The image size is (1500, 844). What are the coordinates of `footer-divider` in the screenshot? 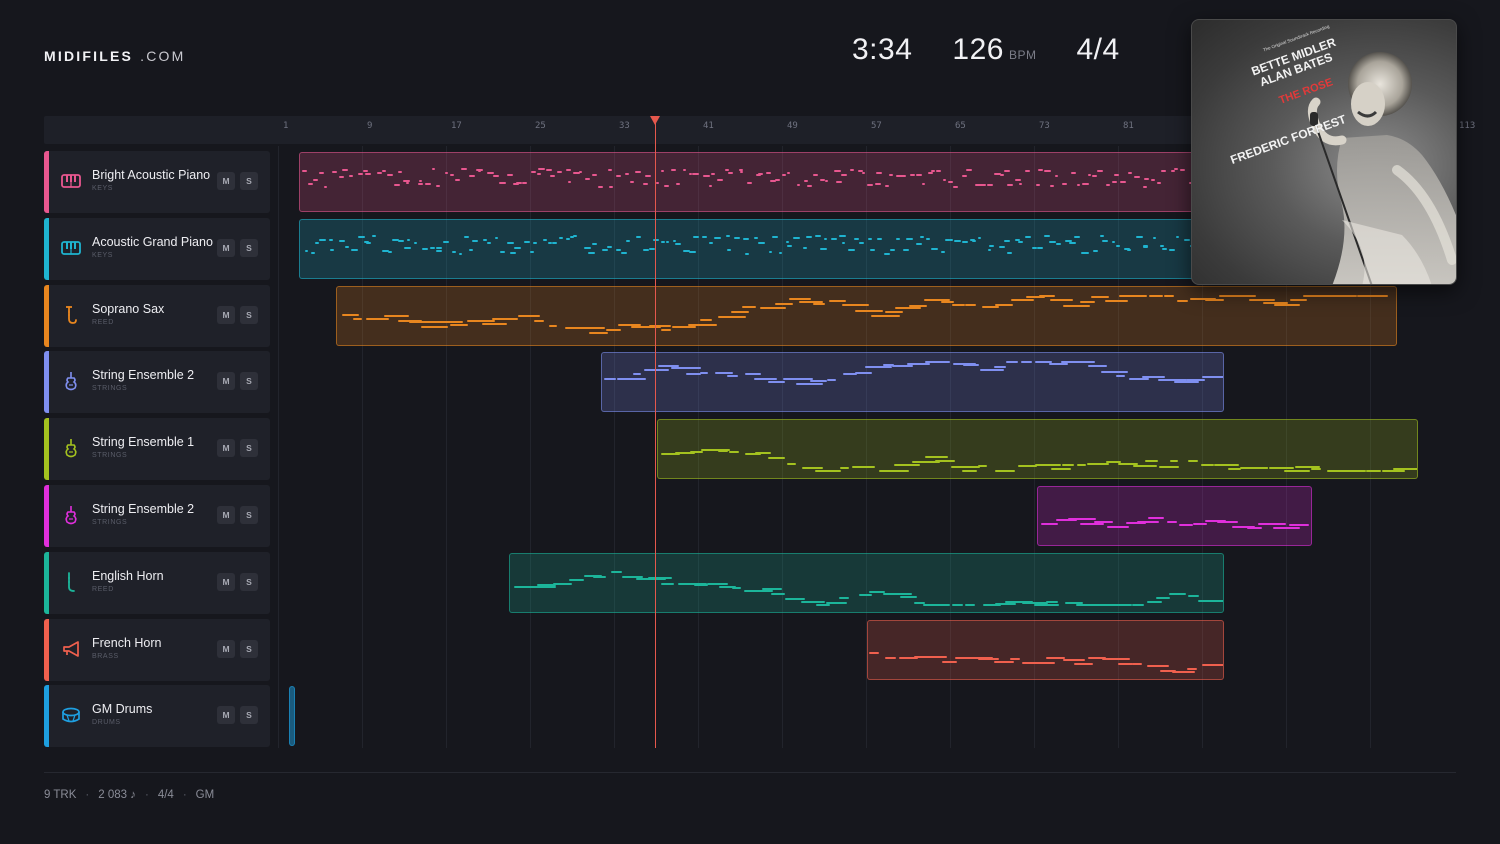 It's located at (750, 772).